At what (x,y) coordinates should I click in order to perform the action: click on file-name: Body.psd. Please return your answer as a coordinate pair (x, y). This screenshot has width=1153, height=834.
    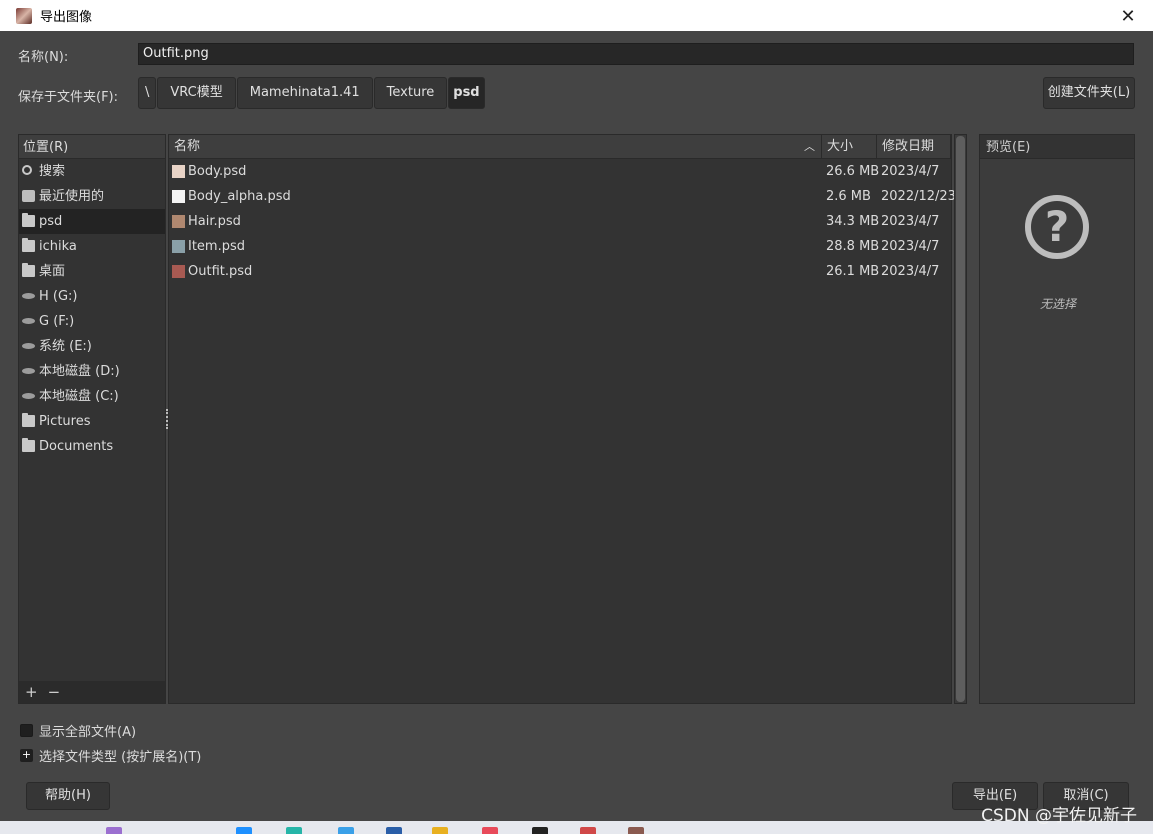
    Looking at the image, I should click on (217, 171).